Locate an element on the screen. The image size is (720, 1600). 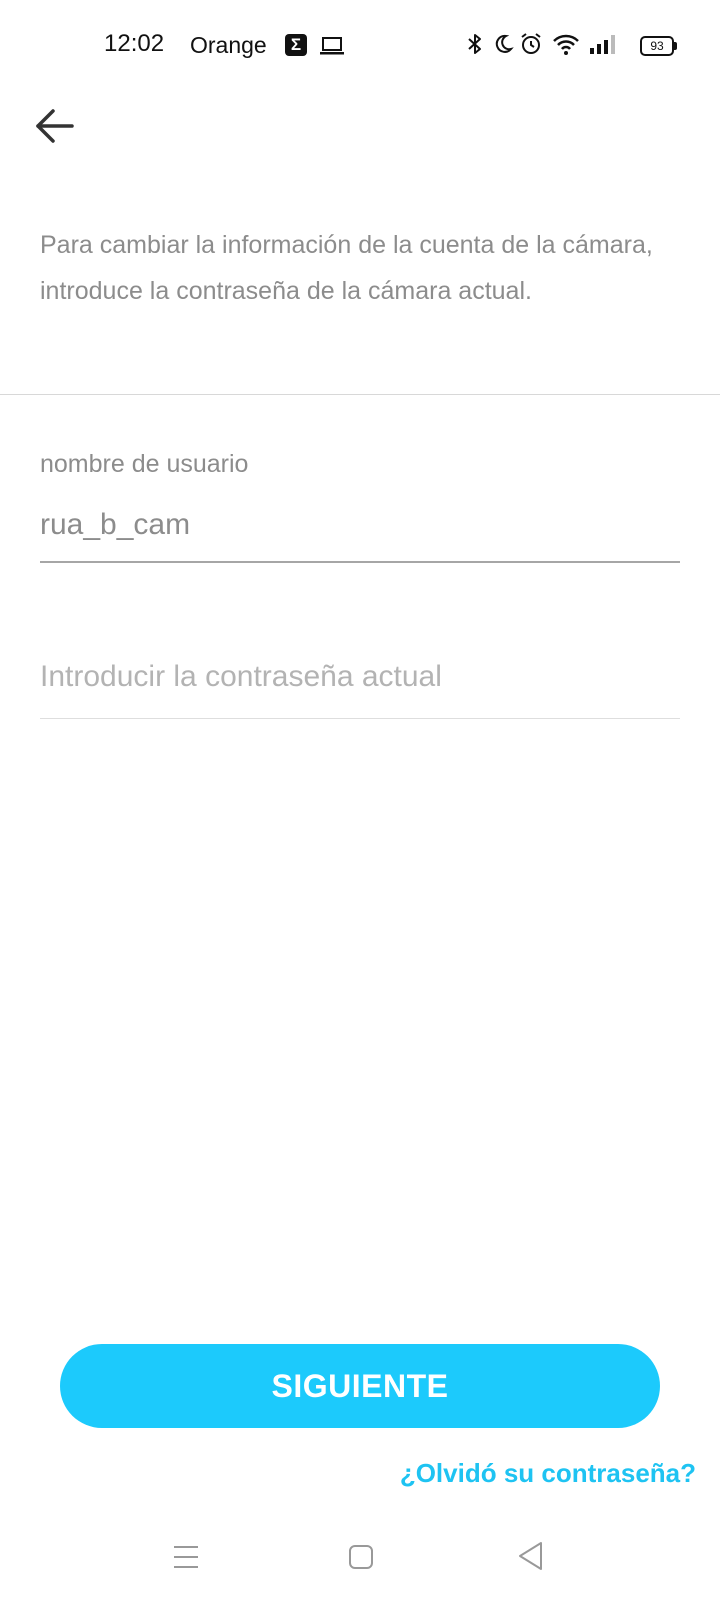
next-button: SIGUIENTE is located at coordinates (360, 1386).